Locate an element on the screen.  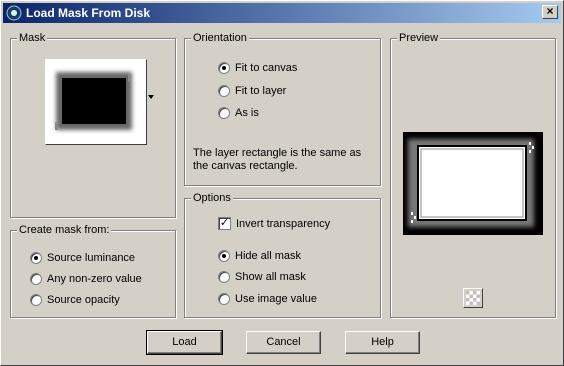
preview-canvas is located at coordinates (471, 183).